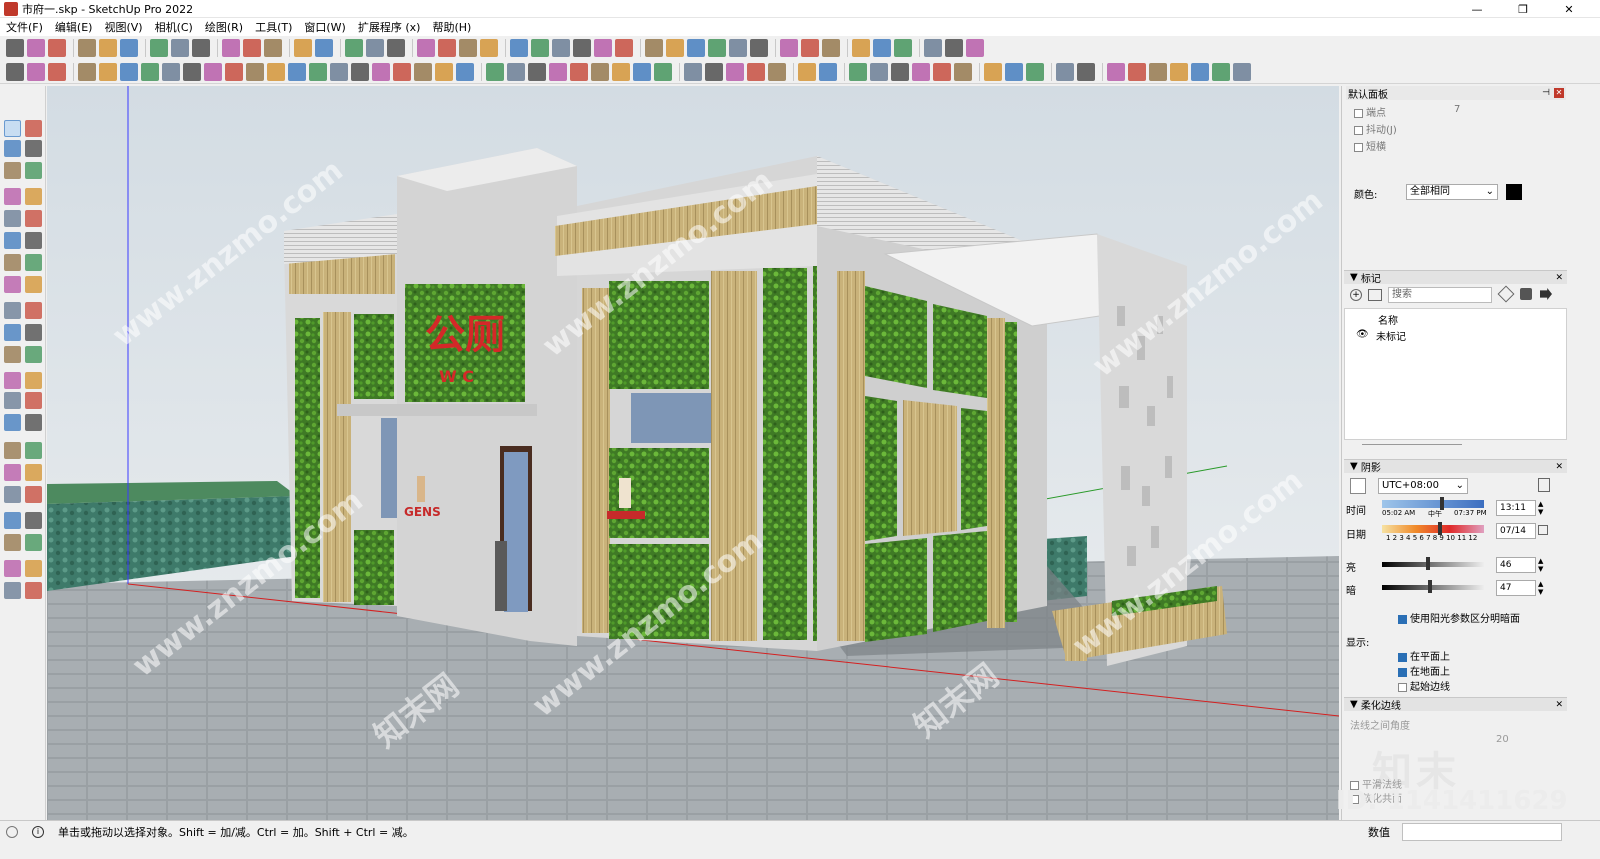  What do you see at coordinates (1544, 485) in the screenshot?
I see `shadow-options-icon` at bounding box center [1544, 485].